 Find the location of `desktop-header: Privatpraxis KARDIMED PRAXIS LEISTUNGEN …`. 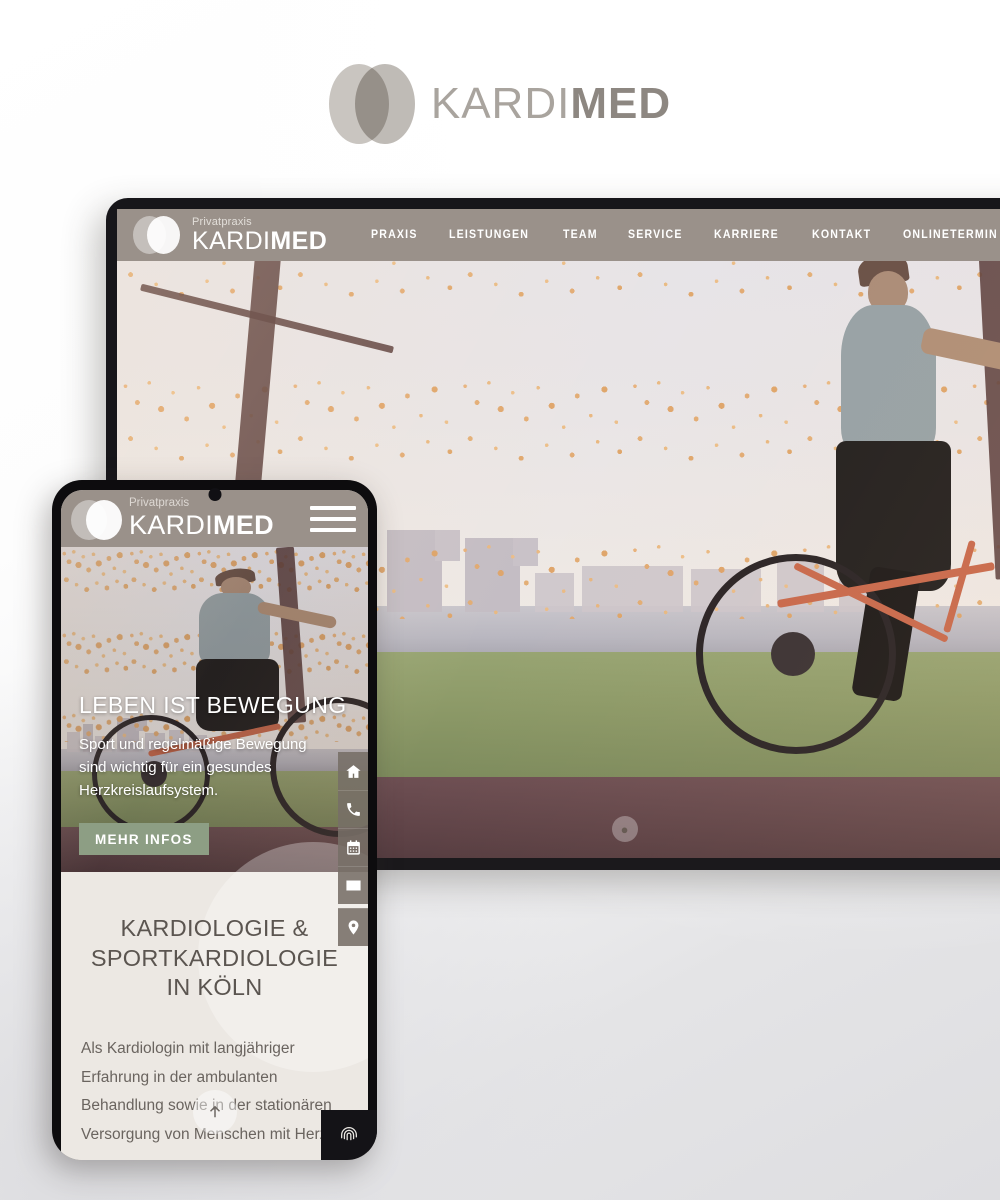

desktop-header: Privatpraxis KARDIMED PRAXIS LEISTUNGEN … is located at coordinates (558, 235).